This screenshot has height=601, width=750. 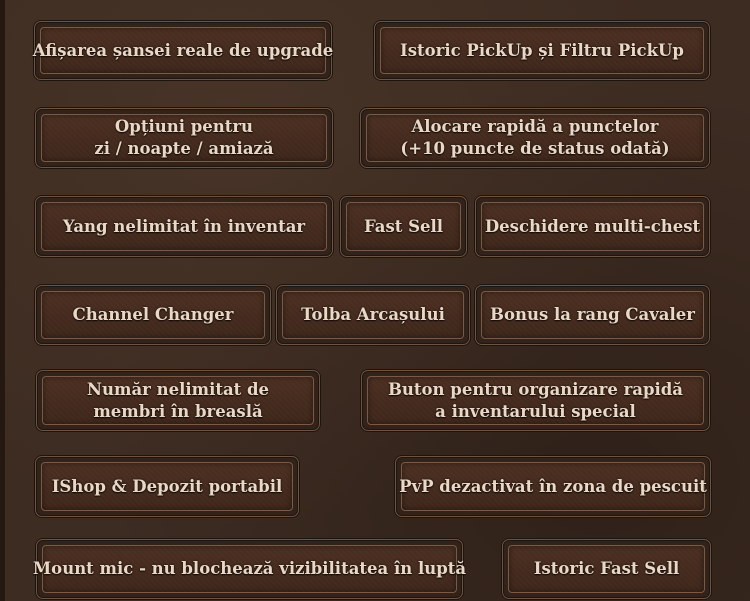 I want to click on feature-portable-shop: IShop & Depozit portabil, so click(x=167, y=486).